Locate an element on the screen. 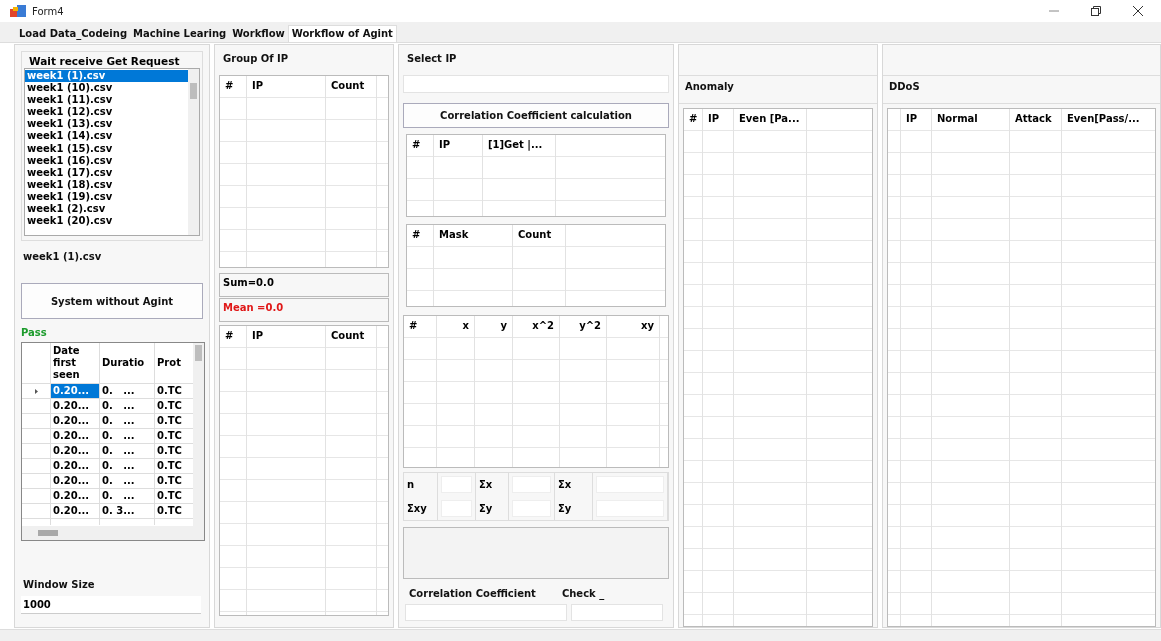 This screenshot has width=1161, height=641. column-header: y^2 is located at coordinates (583, 323).